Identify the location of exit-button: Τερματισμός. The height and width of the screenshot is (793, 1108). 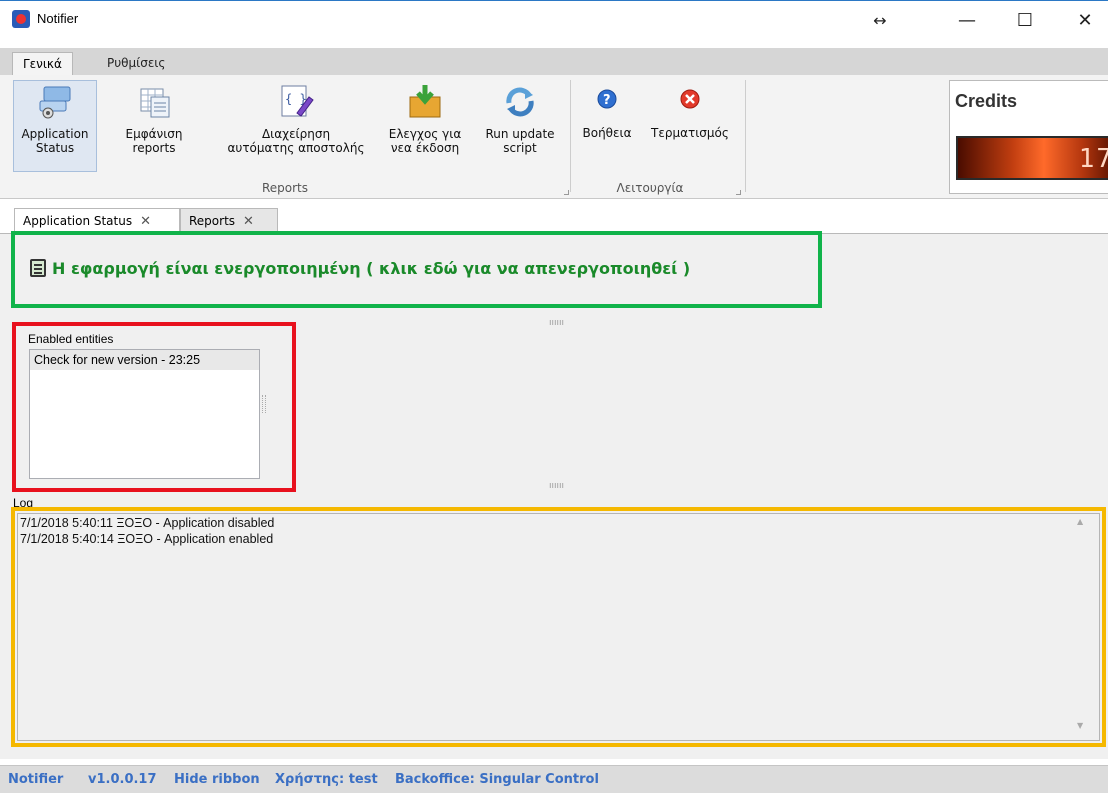
(690, 126).